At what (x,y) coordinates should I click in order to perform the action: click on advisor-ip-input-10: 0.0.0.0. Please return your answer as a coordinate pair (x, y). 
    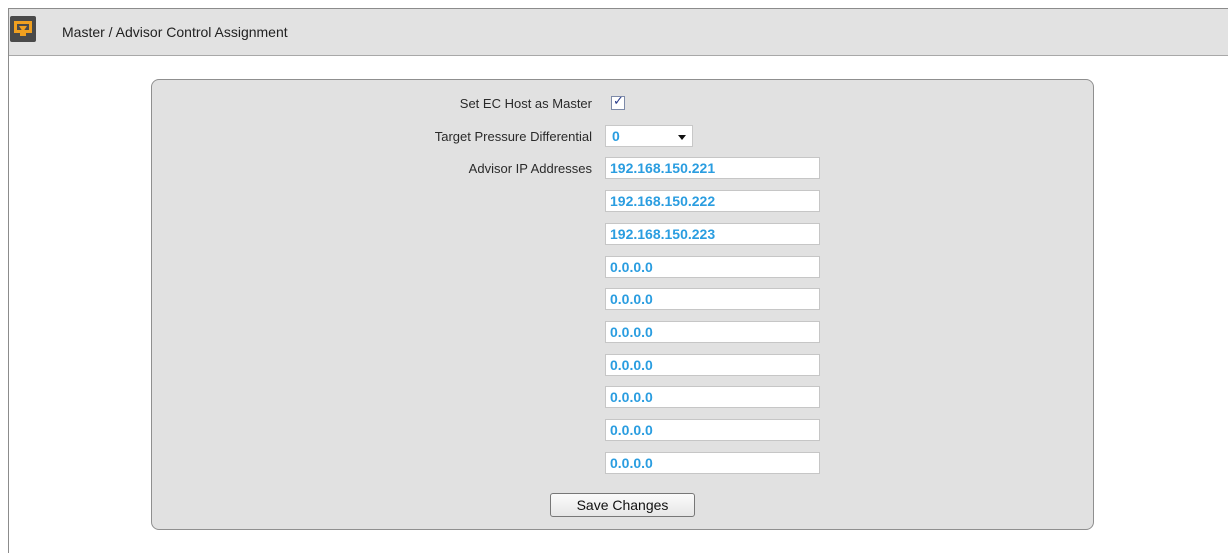
    Looking at the image, I should click on (712, 463).